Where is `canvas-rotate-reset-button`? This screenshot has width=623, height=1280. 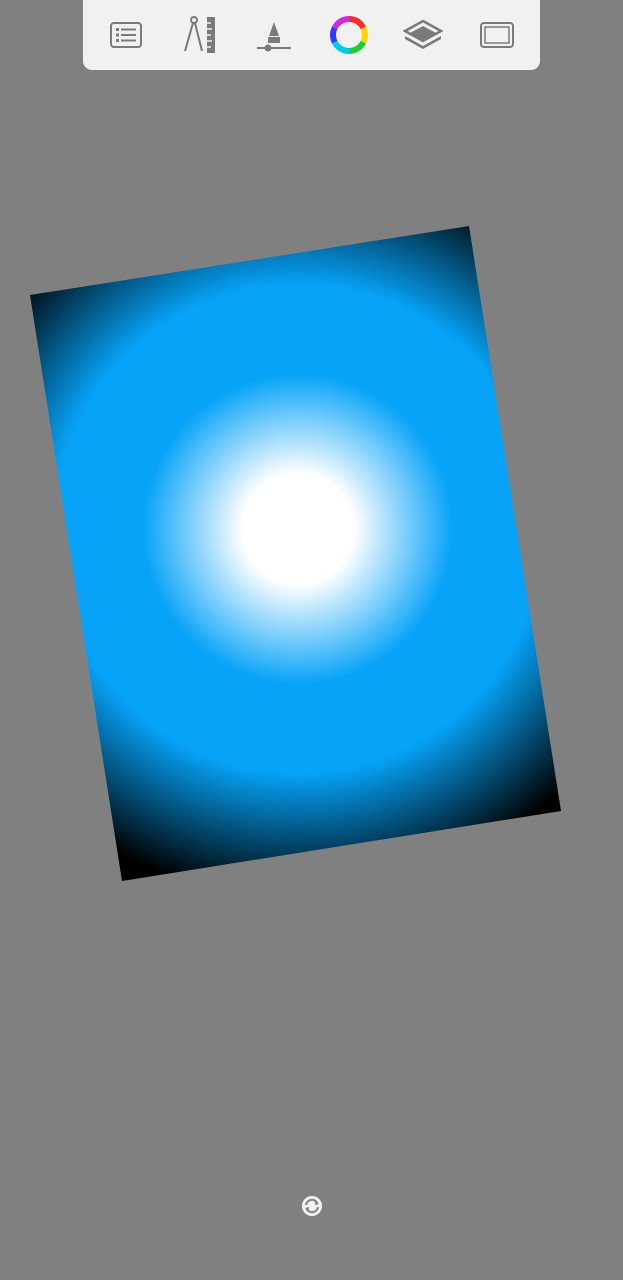 canvas-rotate-reset-button is located at coordinates (312, 1206).